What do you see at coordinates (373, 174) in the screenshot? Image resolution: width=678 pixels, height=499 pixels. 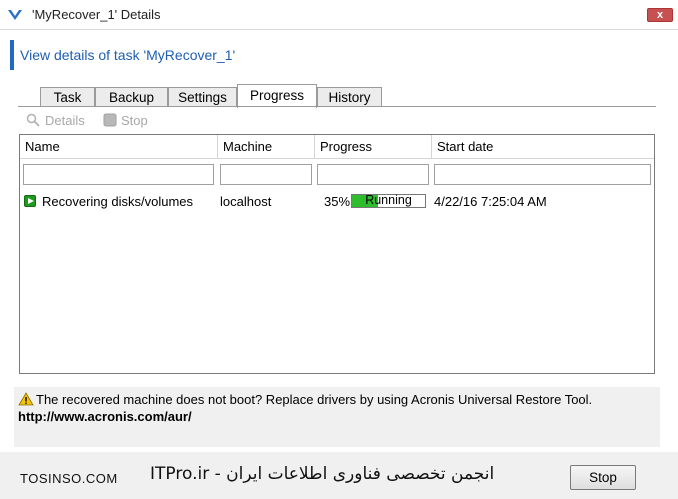 I see `filter-progress-input` at bounding box center [373, 174].